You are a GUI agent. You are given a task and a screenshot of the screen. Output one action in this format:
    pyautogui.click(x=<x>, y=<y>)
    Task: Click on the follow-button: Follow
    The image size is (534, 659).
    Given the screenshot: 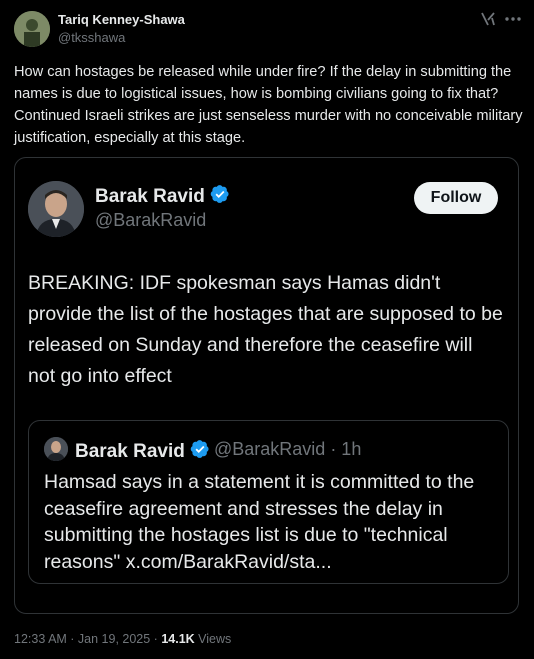 What is the action you would take?
    pyautogui.click(x=456, y=198)
    